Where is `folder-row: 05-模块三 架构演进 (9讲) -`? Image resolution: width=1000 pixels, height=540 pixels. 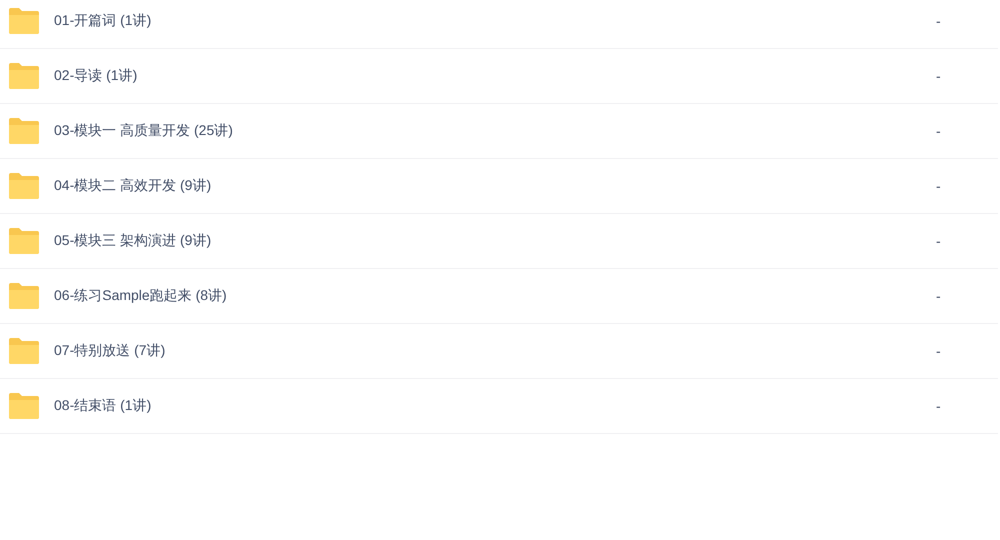
folder-row: 05-模块三 架构演进 (9讲) - is located at coordinates (499, 241).